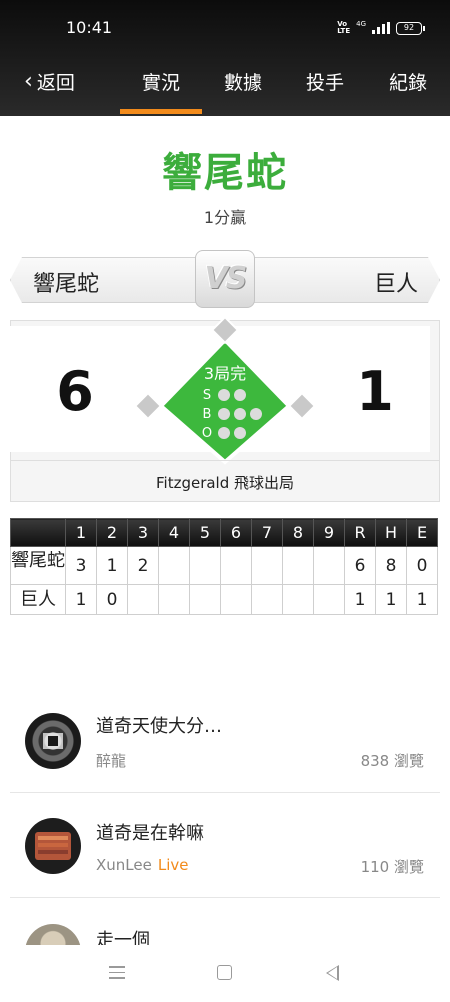  Describe the element at coordinates (225, 330) in the screenshot. I see `second-base-icon` at that location.